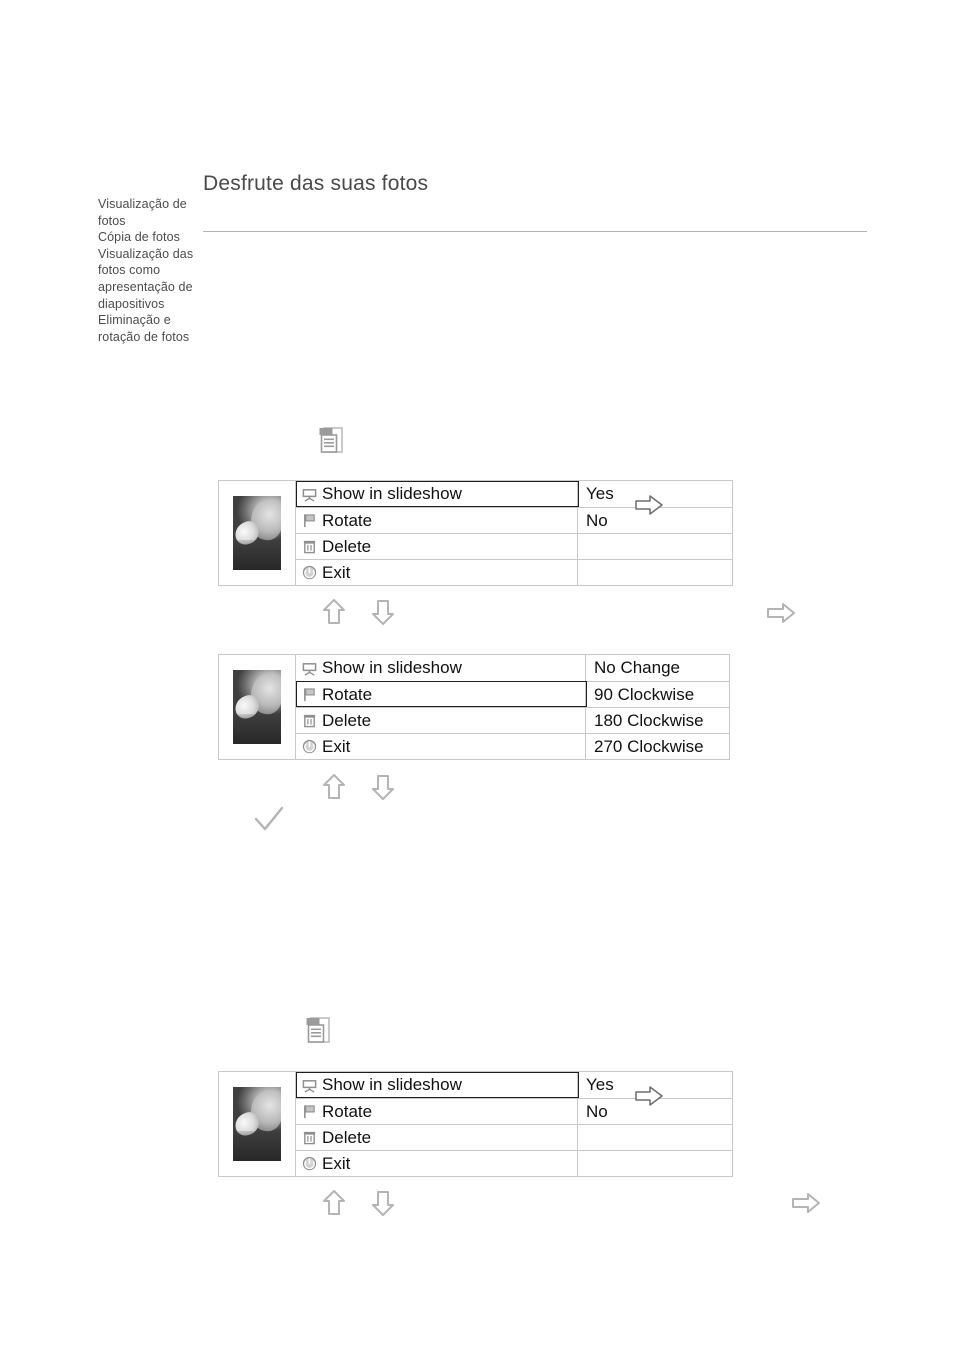 This screenshot has height=1350, width=954. Describe the element at coordinates (151, 212) in the screenshot. I see `sidebar-item-visualizacao-de-fotos: Visualização de fotos` at that location.